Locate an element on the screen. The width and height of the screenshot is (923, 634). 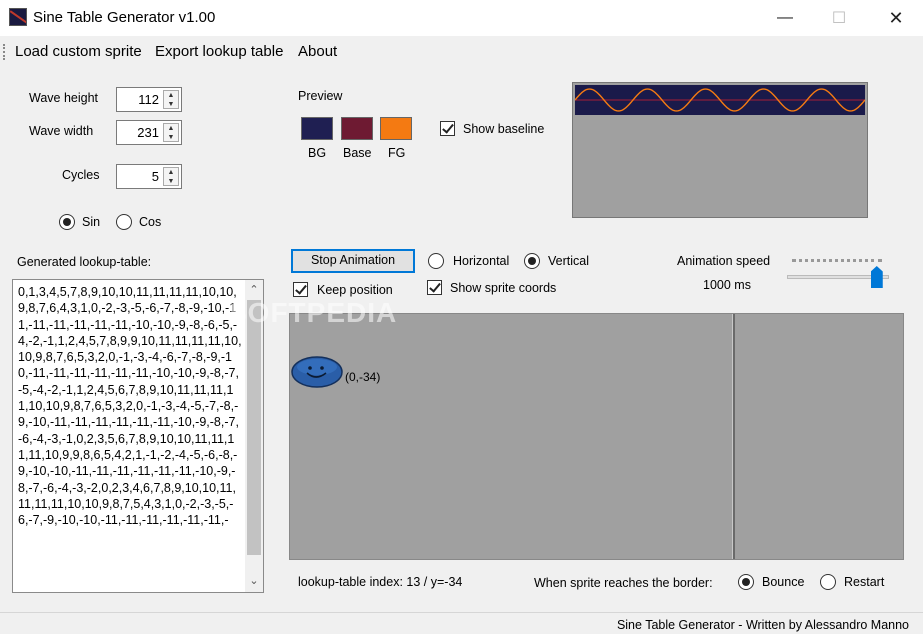
wave-height-stepper: 112 ▲ ▼ is located at coordinates (149, 99).